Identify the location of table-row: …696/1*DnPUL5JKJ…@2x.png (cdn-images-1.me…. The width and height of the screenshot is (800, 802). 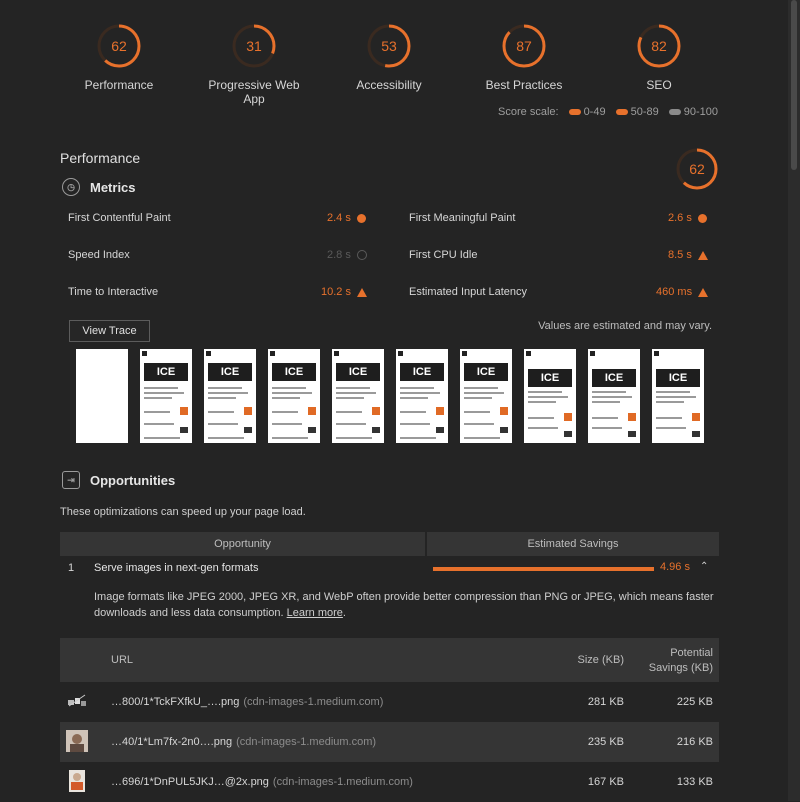
(389, 782).